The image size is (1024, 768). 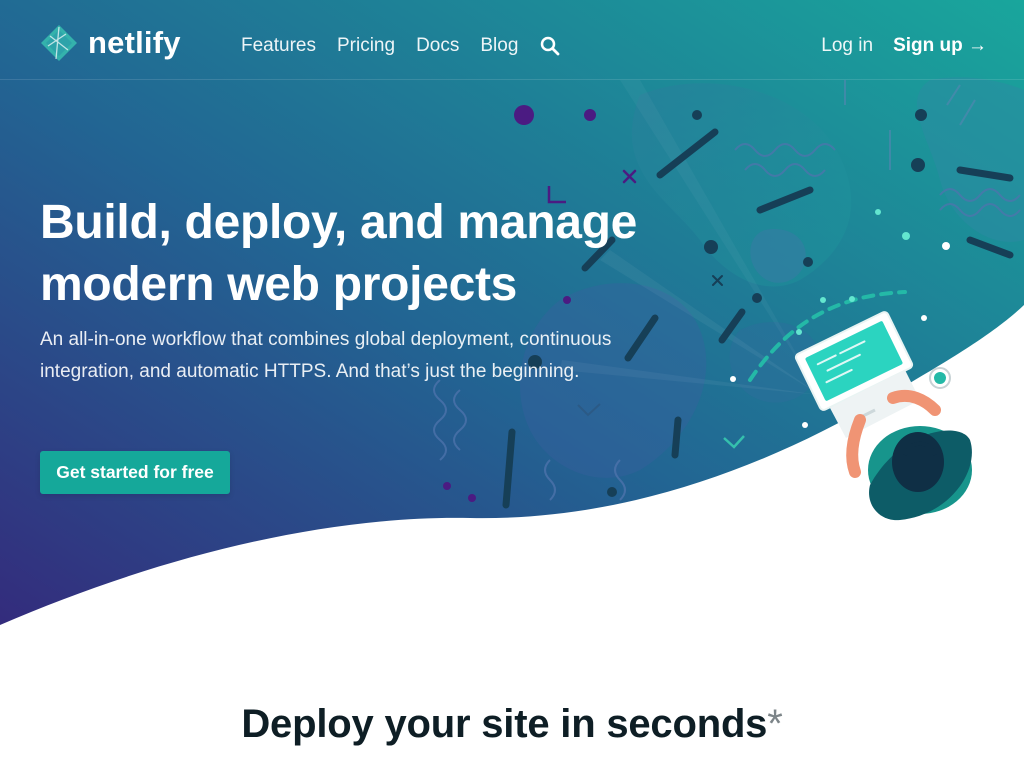 I want to click on section-title-text: Deploy your site in seconds, so click(x=504, y=724).